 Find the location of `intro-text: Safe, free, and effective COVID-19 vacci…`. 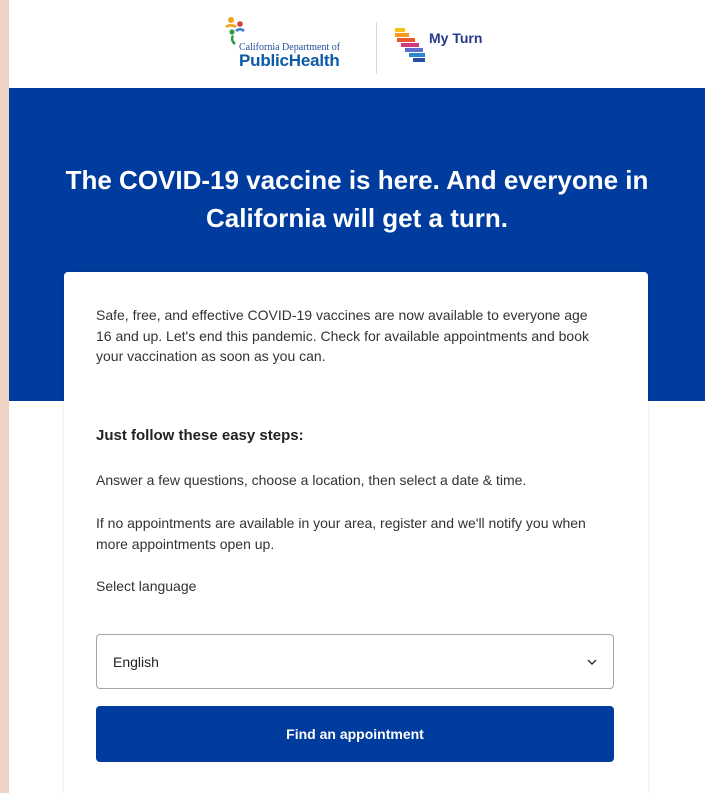

intro-text: Safe, free, and effective COVID-19 vacci… is located at coordinates (342, 335).